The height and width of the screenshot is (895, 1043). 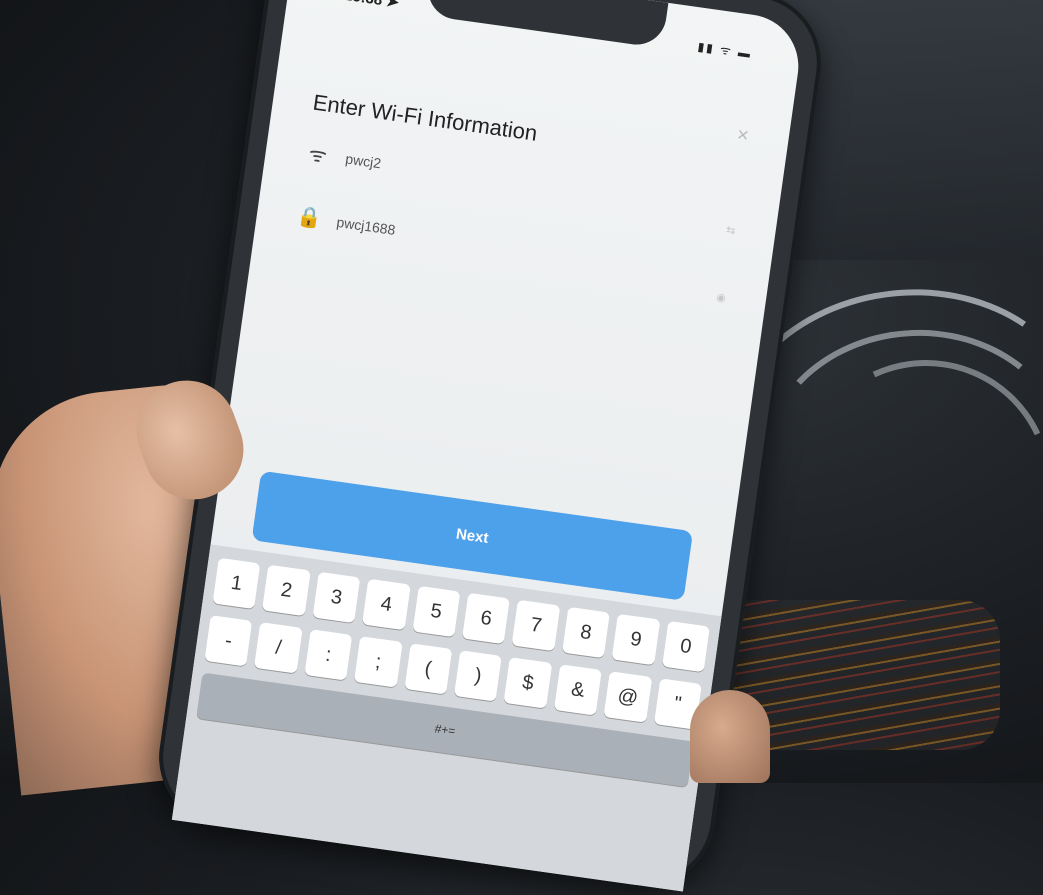 What do you see at coordinates (336, 597) in the screenshot?
I see `key: 3` at bounding box center [336, 597].